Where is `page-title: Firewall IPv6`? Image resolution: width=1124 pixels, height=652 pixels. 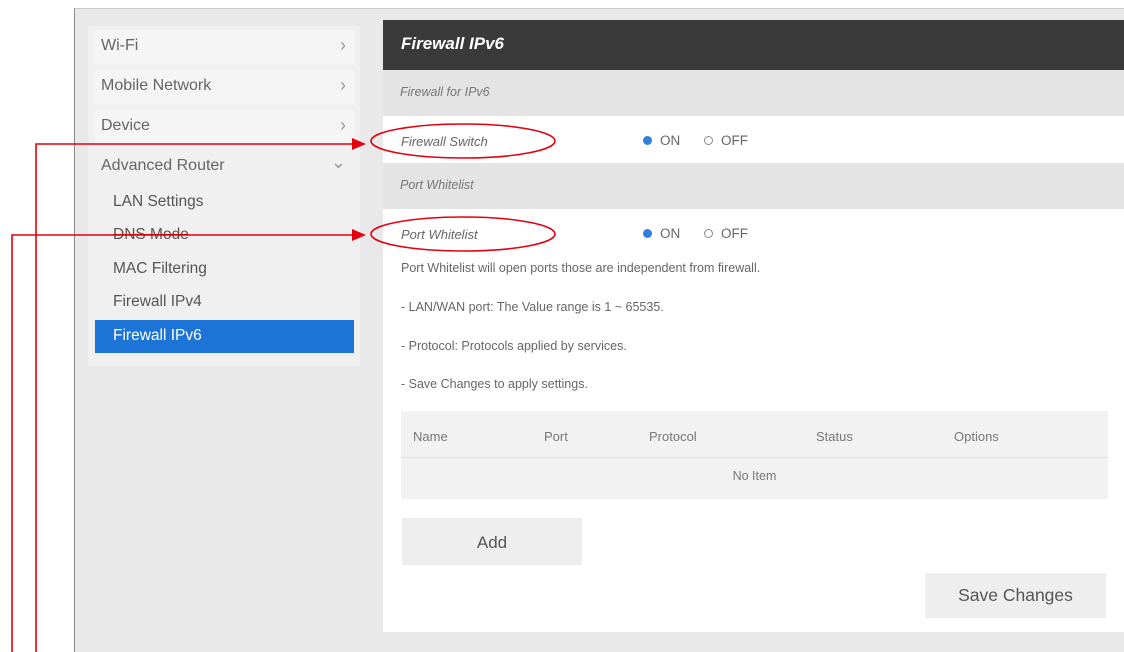
page-title: Firewall IPv6 is located at coordinates (452, 43).